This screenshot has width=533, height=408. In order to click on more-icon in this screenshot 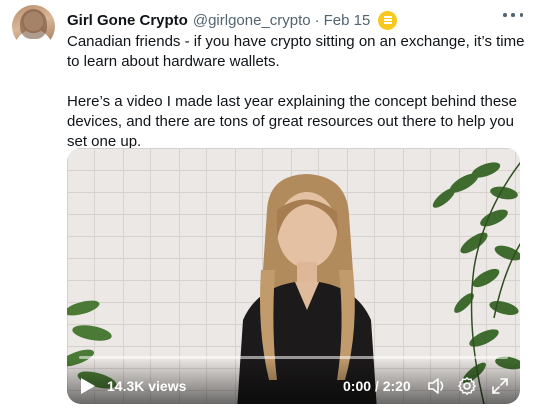, I will do `click(513, 15)`.